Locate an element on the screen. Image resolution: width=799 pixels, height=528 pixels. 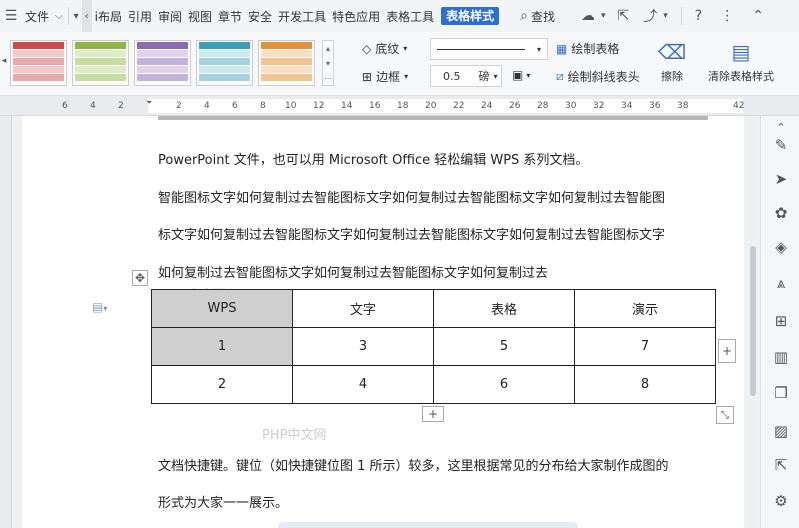
ruler-tick: 38 is located at coordinates (683, 106).